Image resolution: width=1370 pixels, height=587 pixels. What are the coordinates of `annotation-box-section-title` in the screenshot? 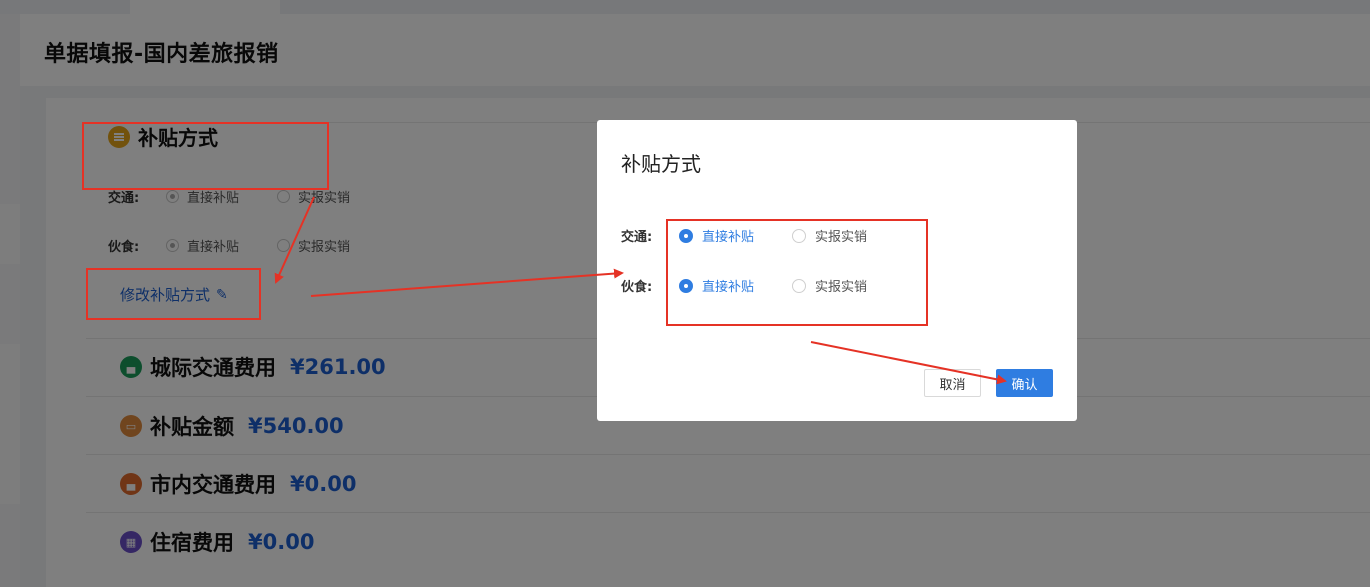 It's located at (205, 156).